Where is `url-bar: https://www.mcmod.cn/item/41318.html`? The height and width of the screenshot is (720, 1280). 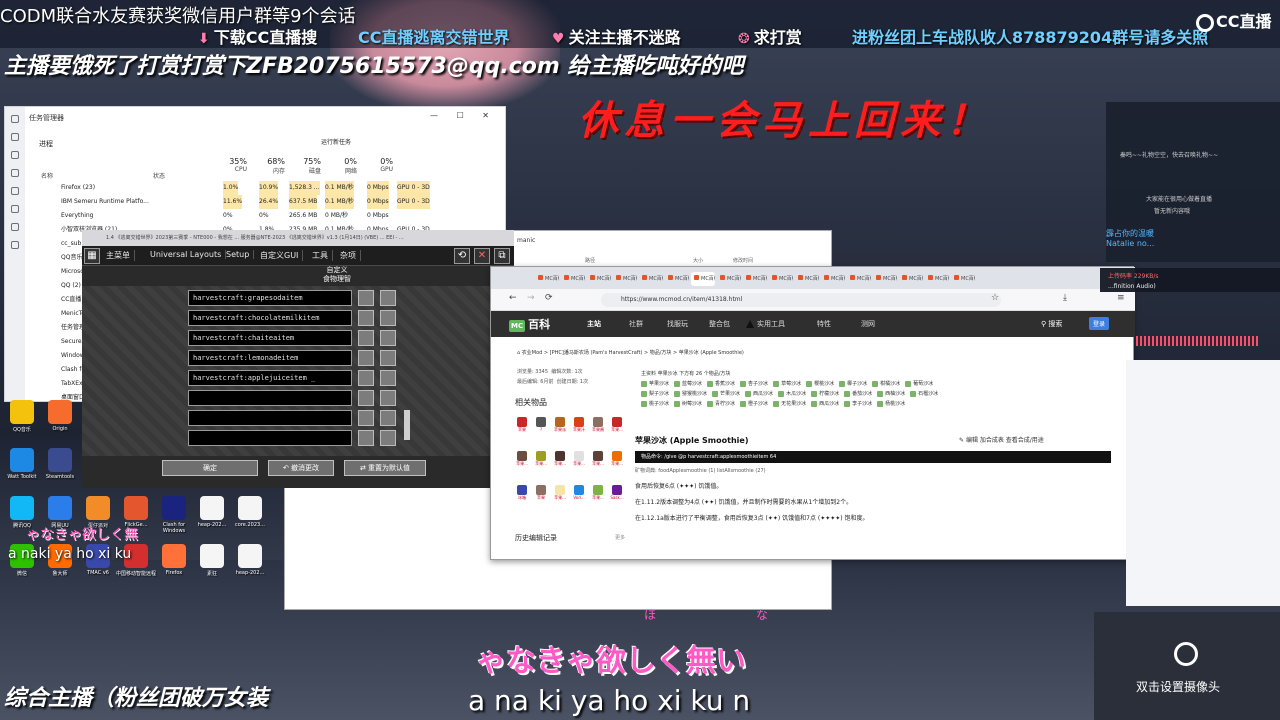
url-bar: https://www.mcmod.cn/item/41318.html is located at coordinates (801, 300).